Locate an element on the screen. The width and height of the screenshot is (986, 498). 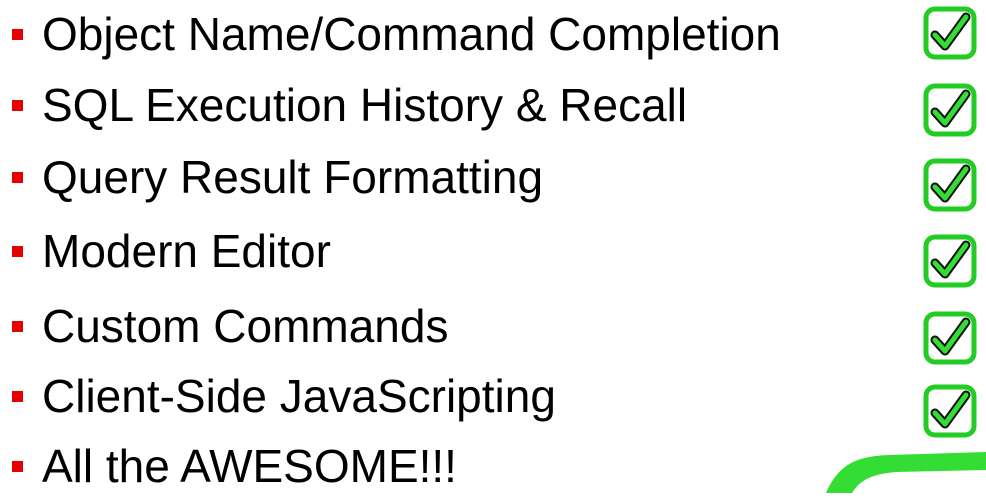
feature-label: Client-Side JavaScripting is located at coordinates (299, 396).